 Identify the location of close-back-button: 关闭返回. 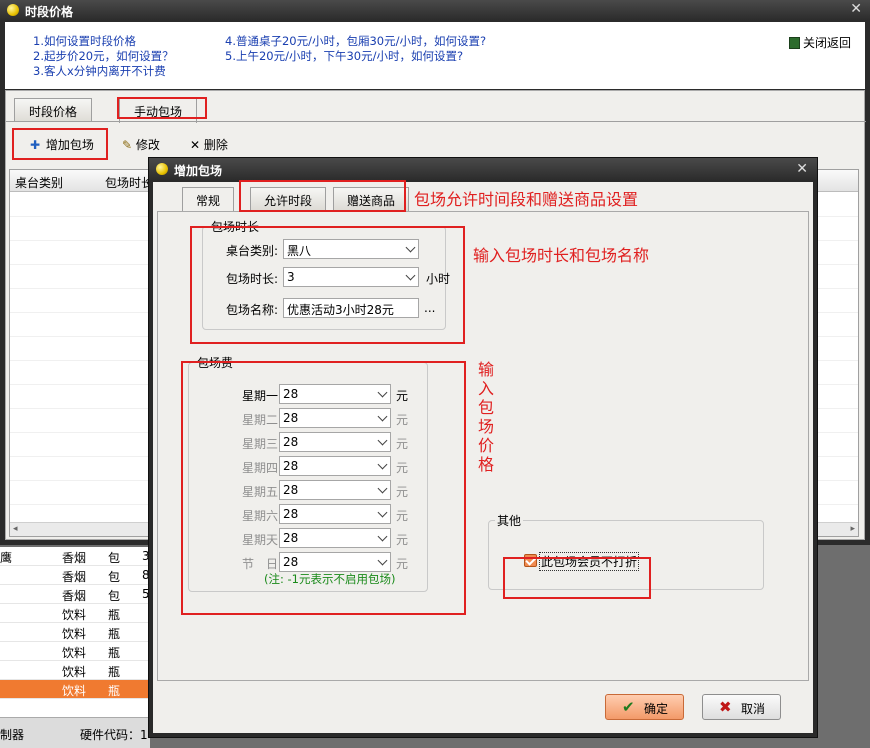
(819, 42).